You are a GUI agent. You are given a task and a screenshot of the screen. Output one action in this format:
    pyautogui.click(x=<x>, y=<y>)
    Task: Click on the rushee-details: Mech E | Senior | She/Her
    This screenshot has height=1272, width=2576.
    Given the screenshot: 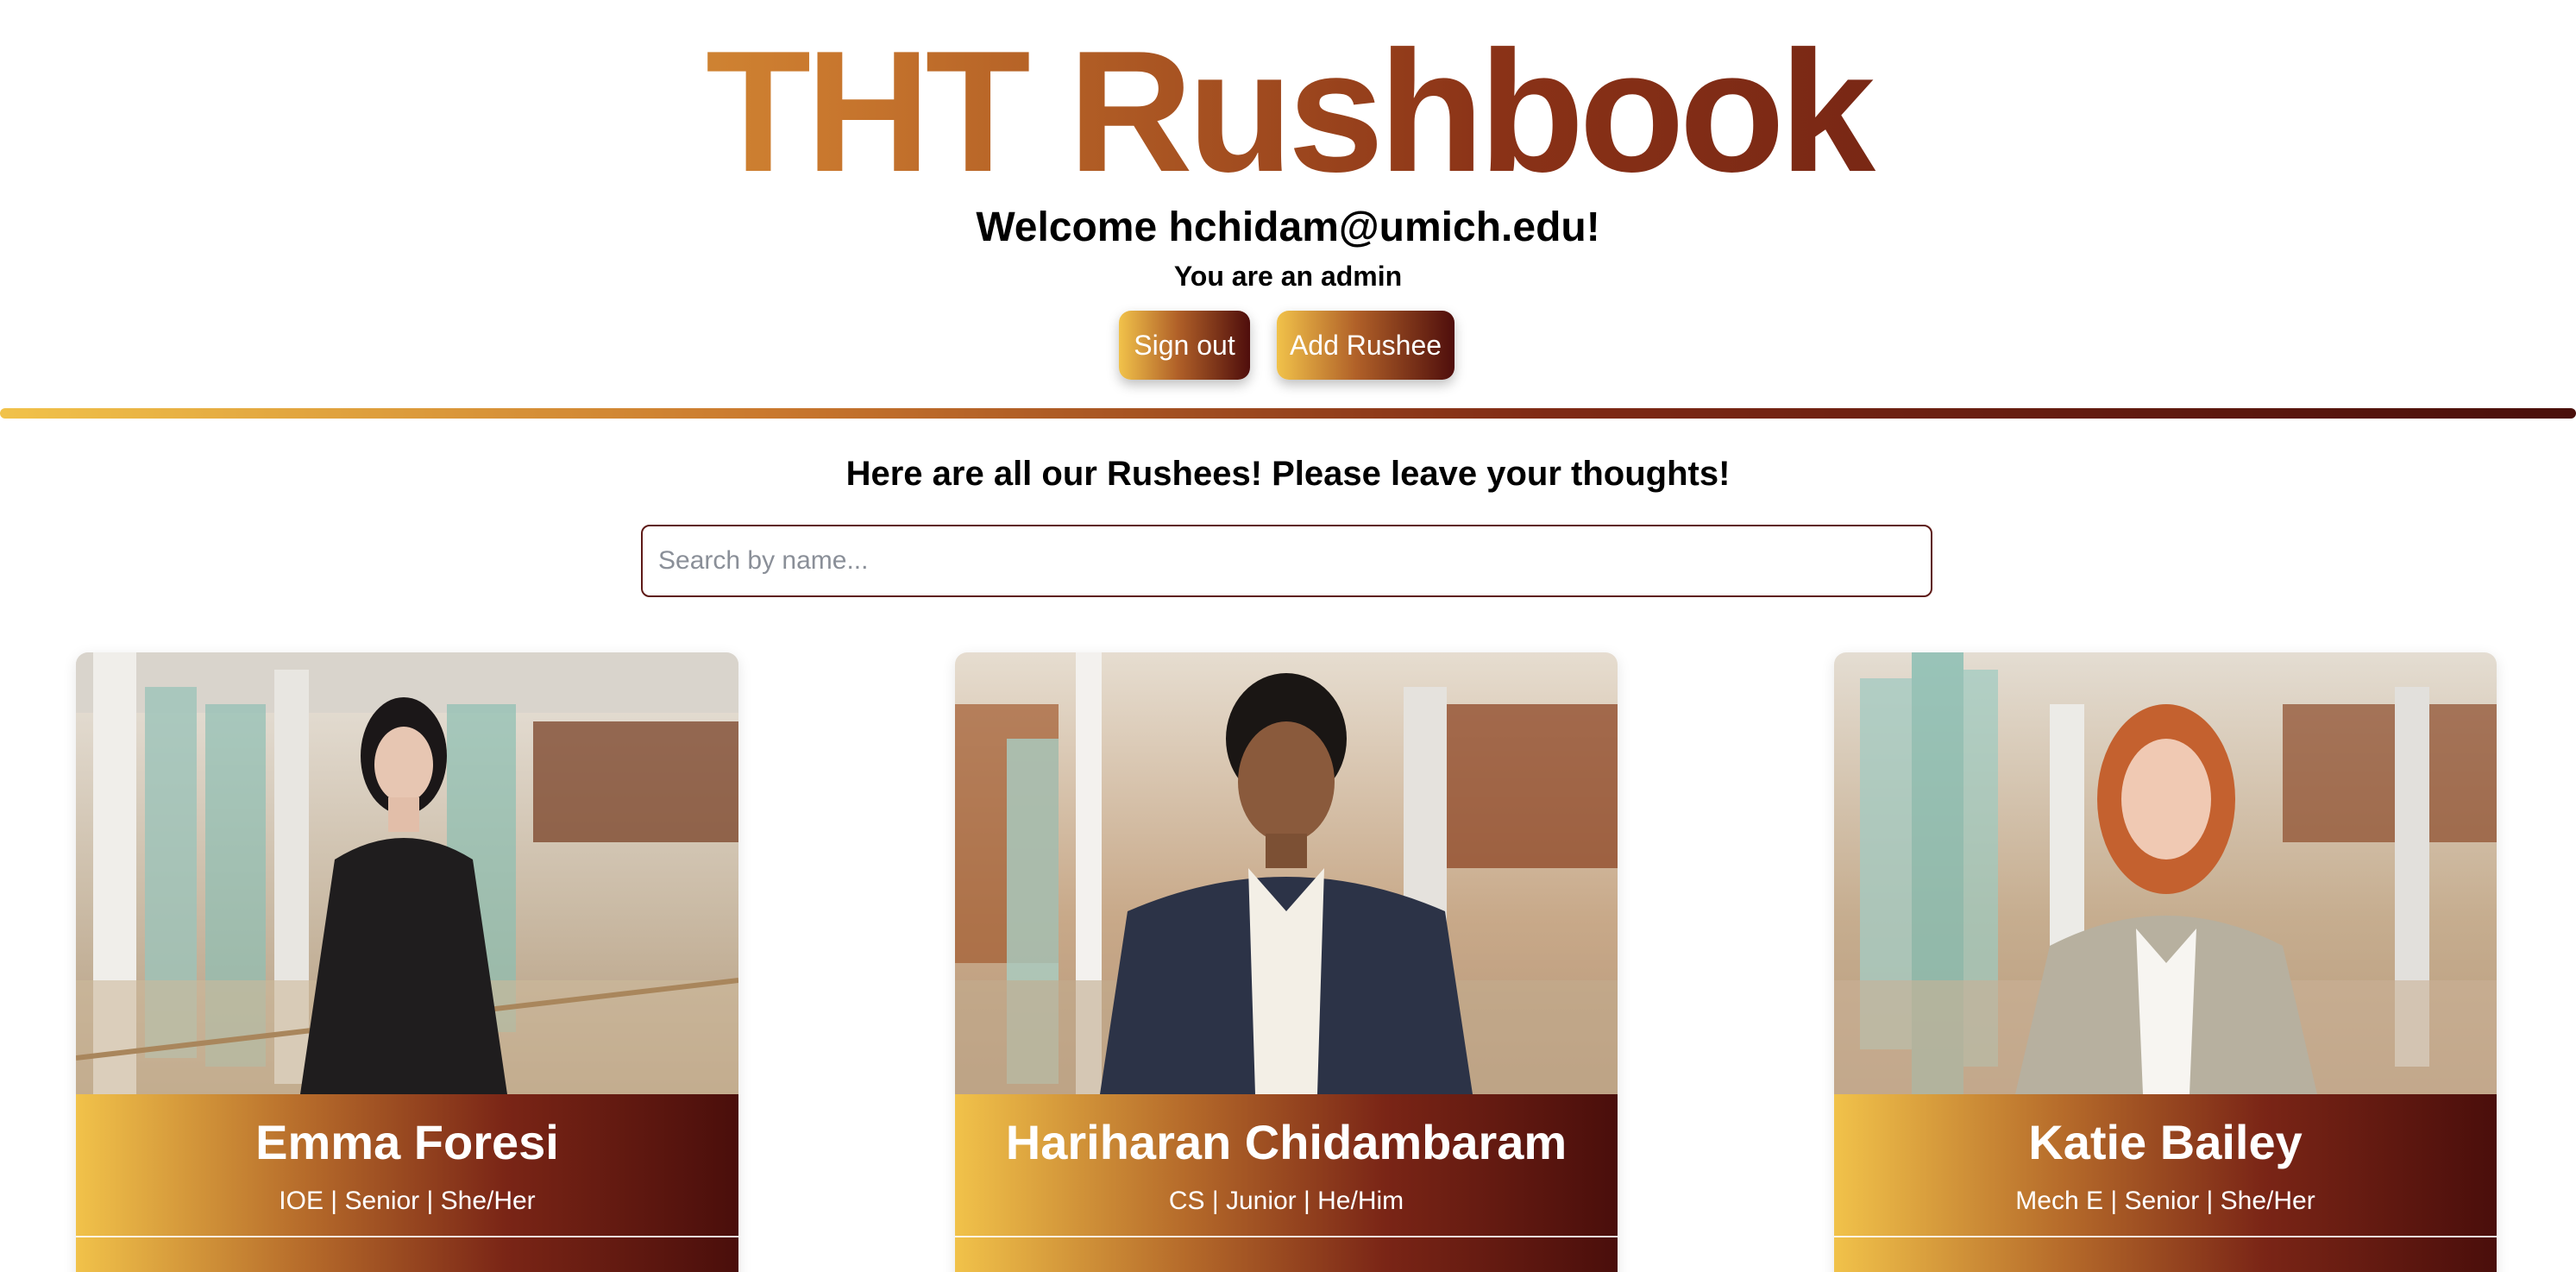 What is the action you would take?
    pyautogui.click(x=2165, y=1201)
    